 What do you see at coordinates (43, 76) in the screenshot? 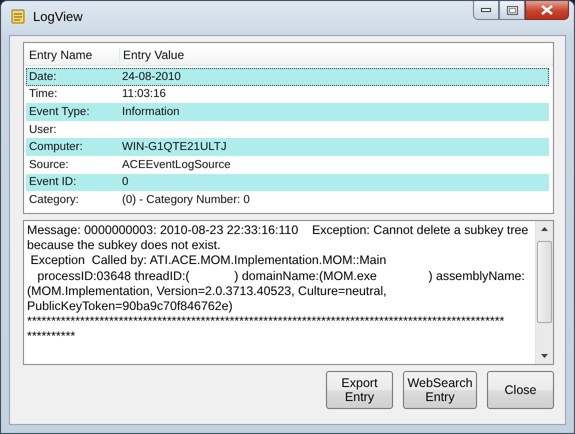
I see `entry-name: Date:` at bounding box center [43, 76].